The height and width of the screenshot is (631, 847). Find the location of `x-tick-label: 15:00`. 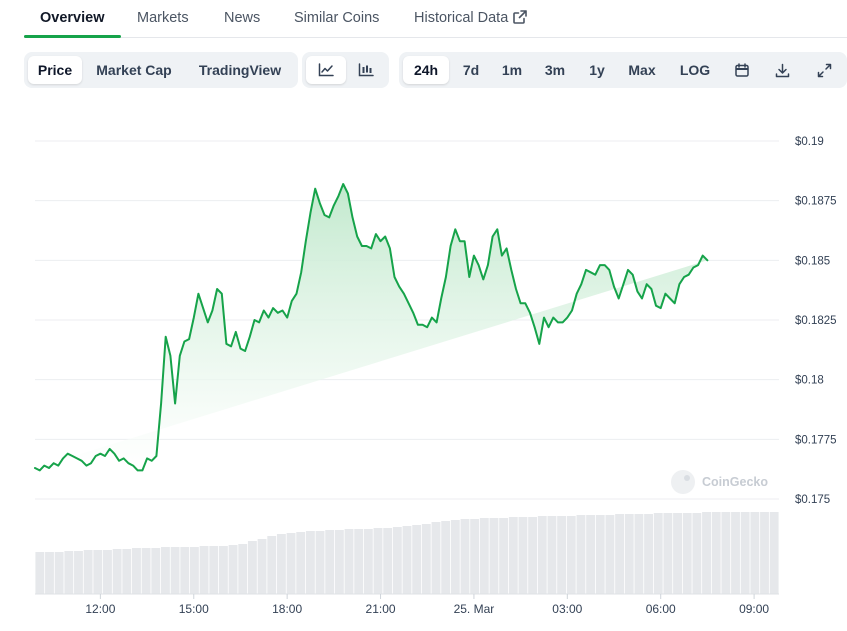

x-tick-label: 15:00 is located at coordinates (194, 609).